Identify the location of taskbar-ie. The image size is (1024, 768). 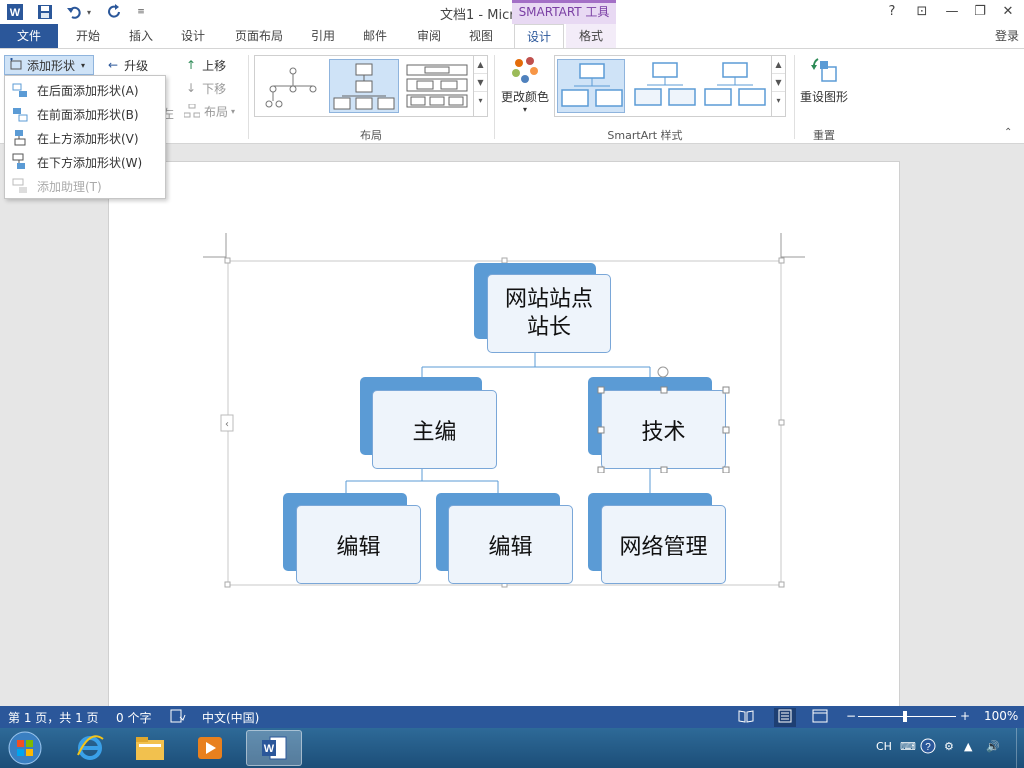
(90, 748).